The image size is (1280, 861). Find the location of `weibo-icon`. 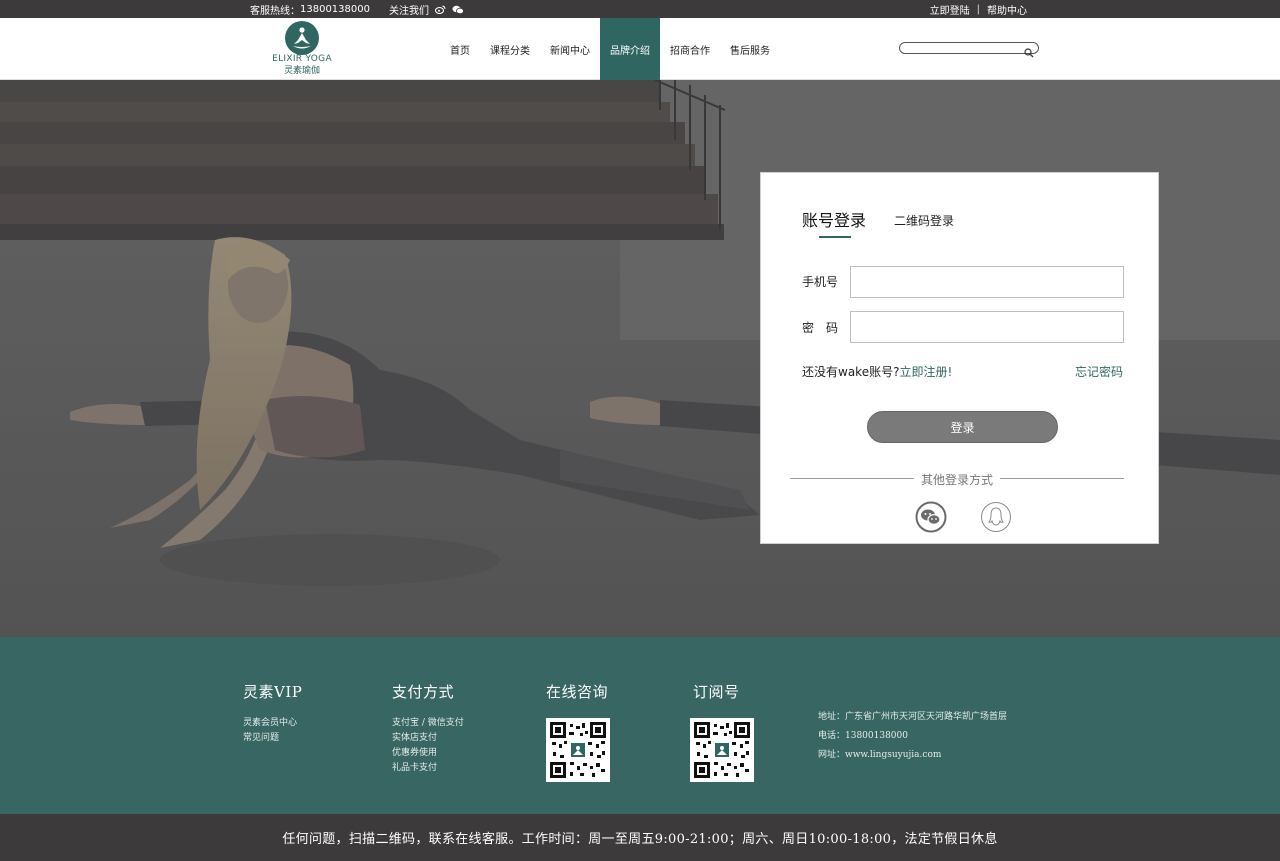

weibo-icon is located at coordinates (440, 10).